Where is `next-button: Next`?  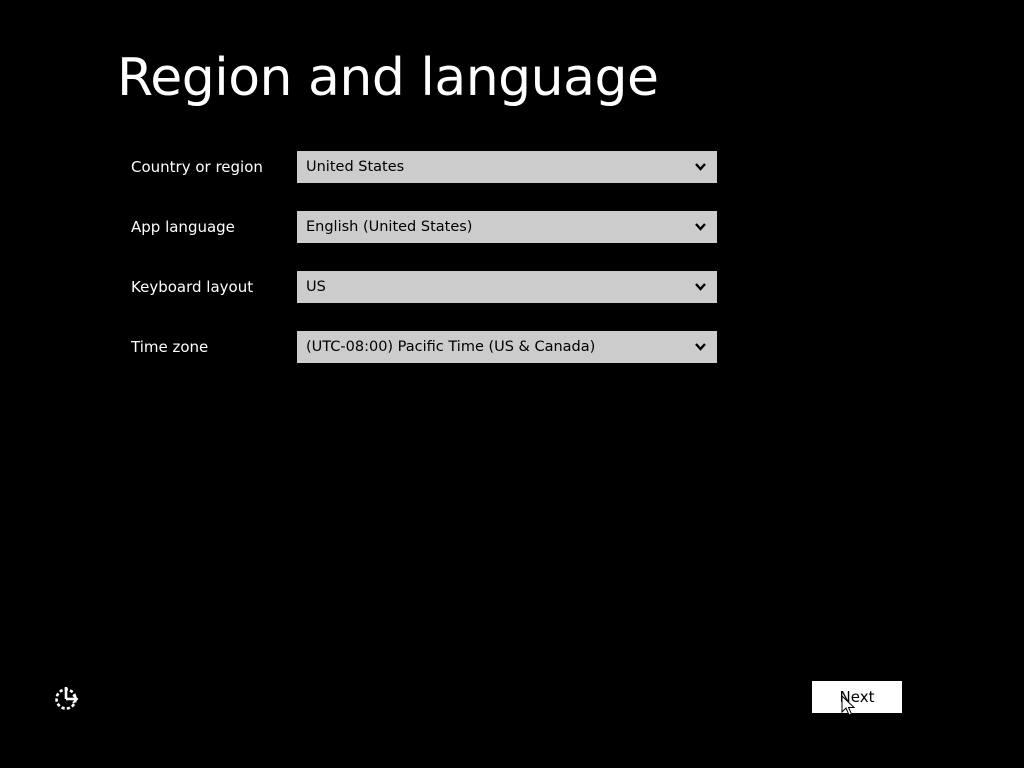 next-button: Next is located at coordinates (857, 697).